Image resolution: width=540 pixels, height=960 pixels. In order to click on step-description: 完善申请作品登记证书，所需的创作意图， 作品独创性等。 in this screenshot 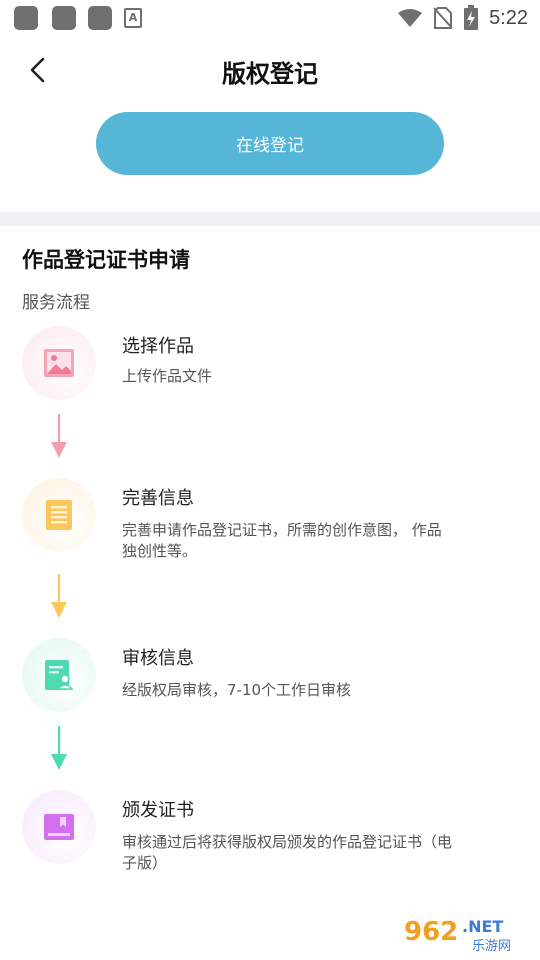, I will do `click(282, 540)`.